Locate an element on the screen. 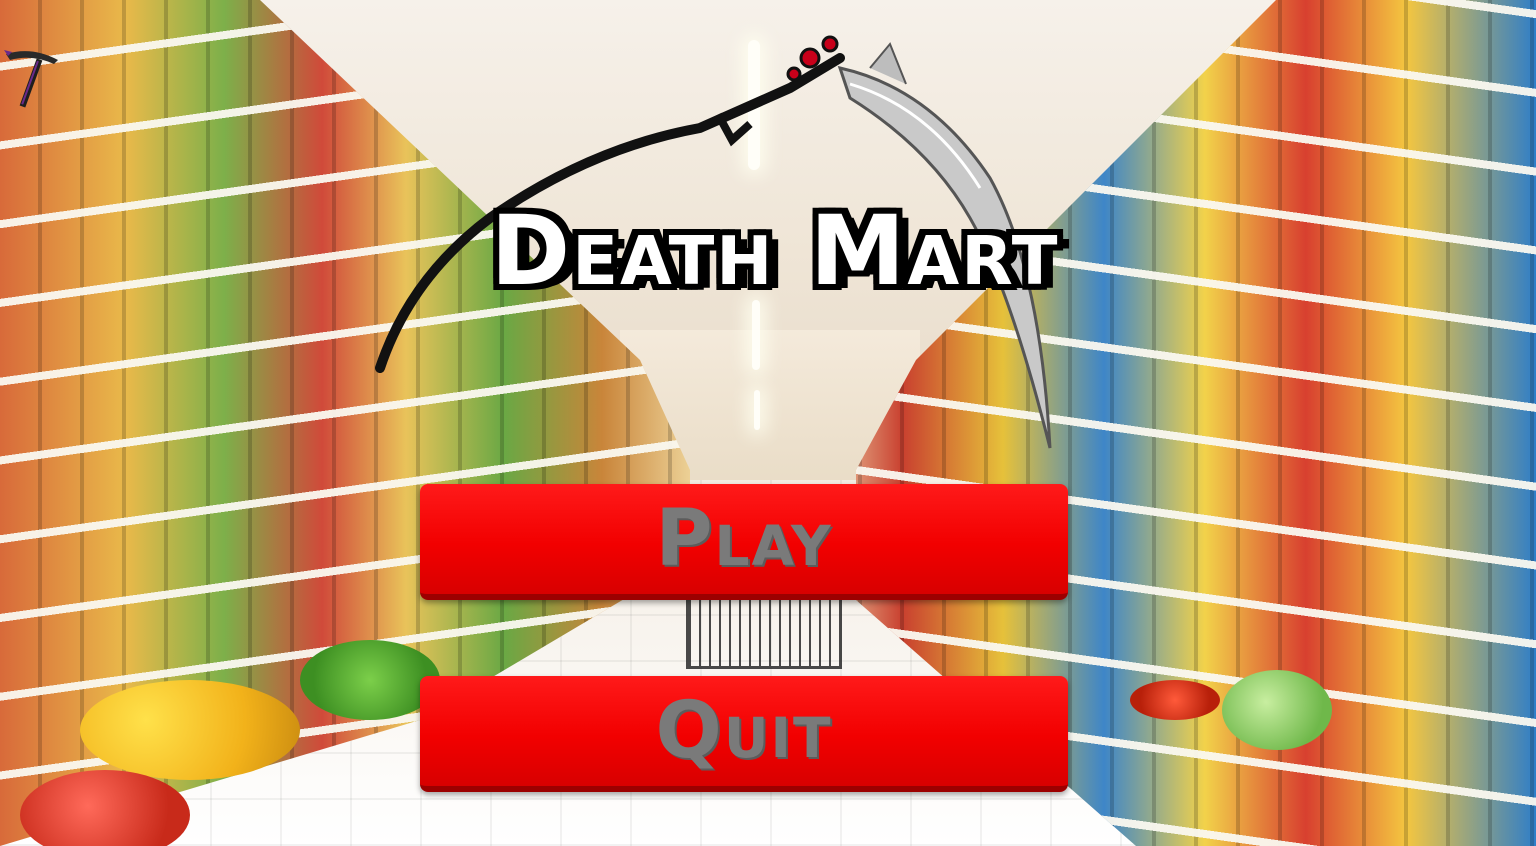  quit-button: Quit is located at coordinates (744, 734).